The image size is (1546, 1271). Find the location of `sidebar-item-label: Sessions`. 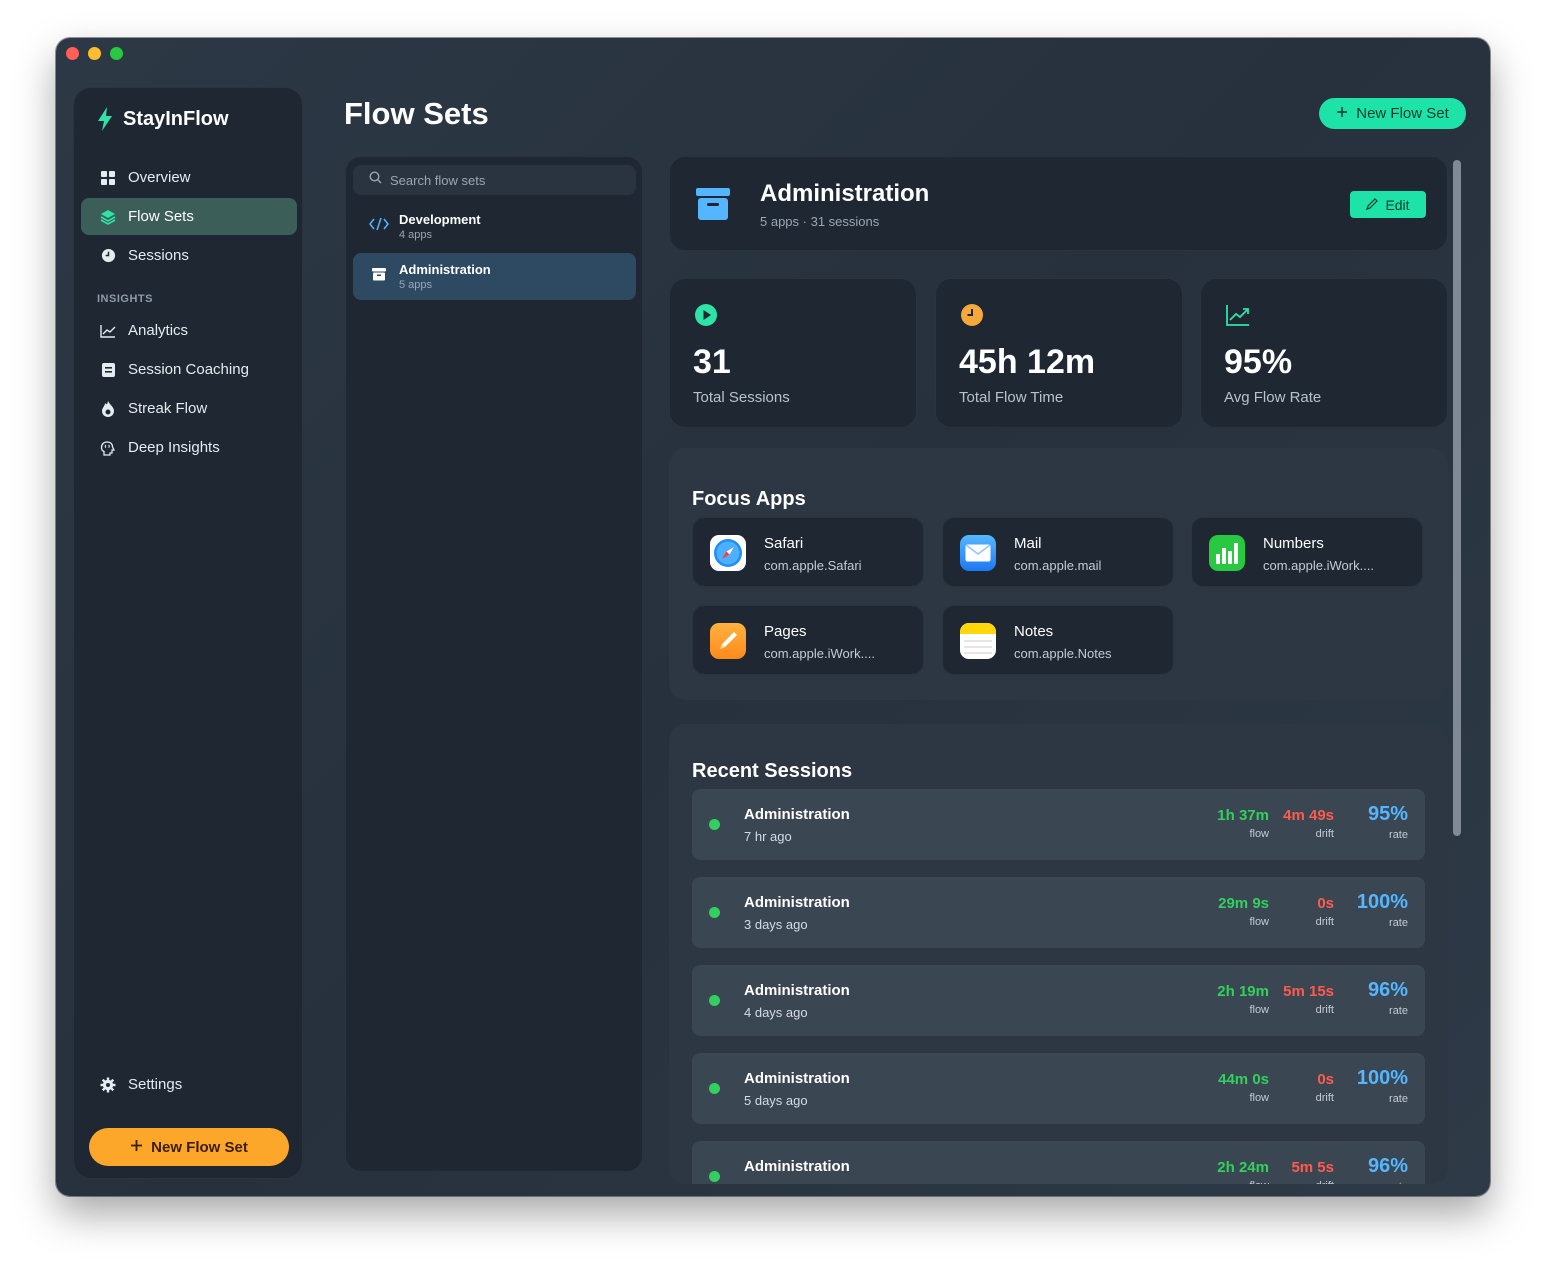

sidebar-item-label: Sessions is located at coordinates (158, 255).